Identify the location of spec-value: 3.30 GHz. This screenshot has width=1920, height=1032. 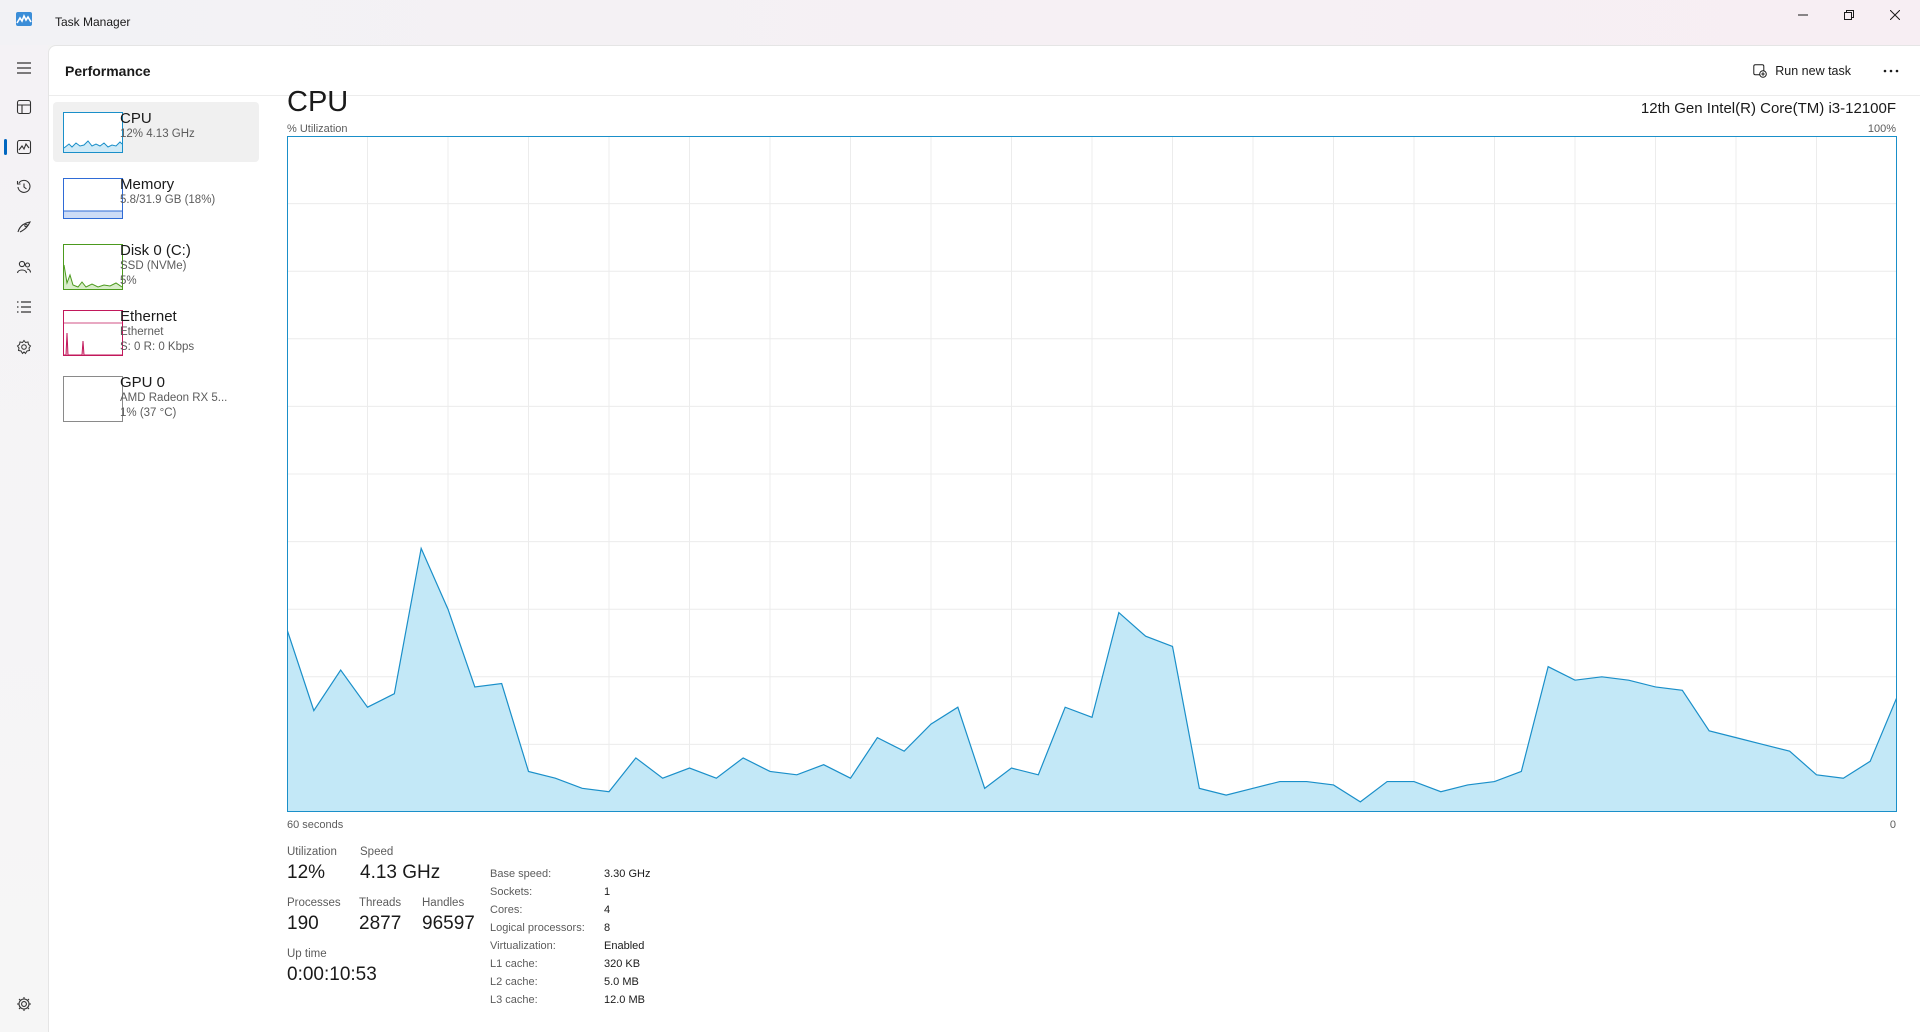
(627, 874).